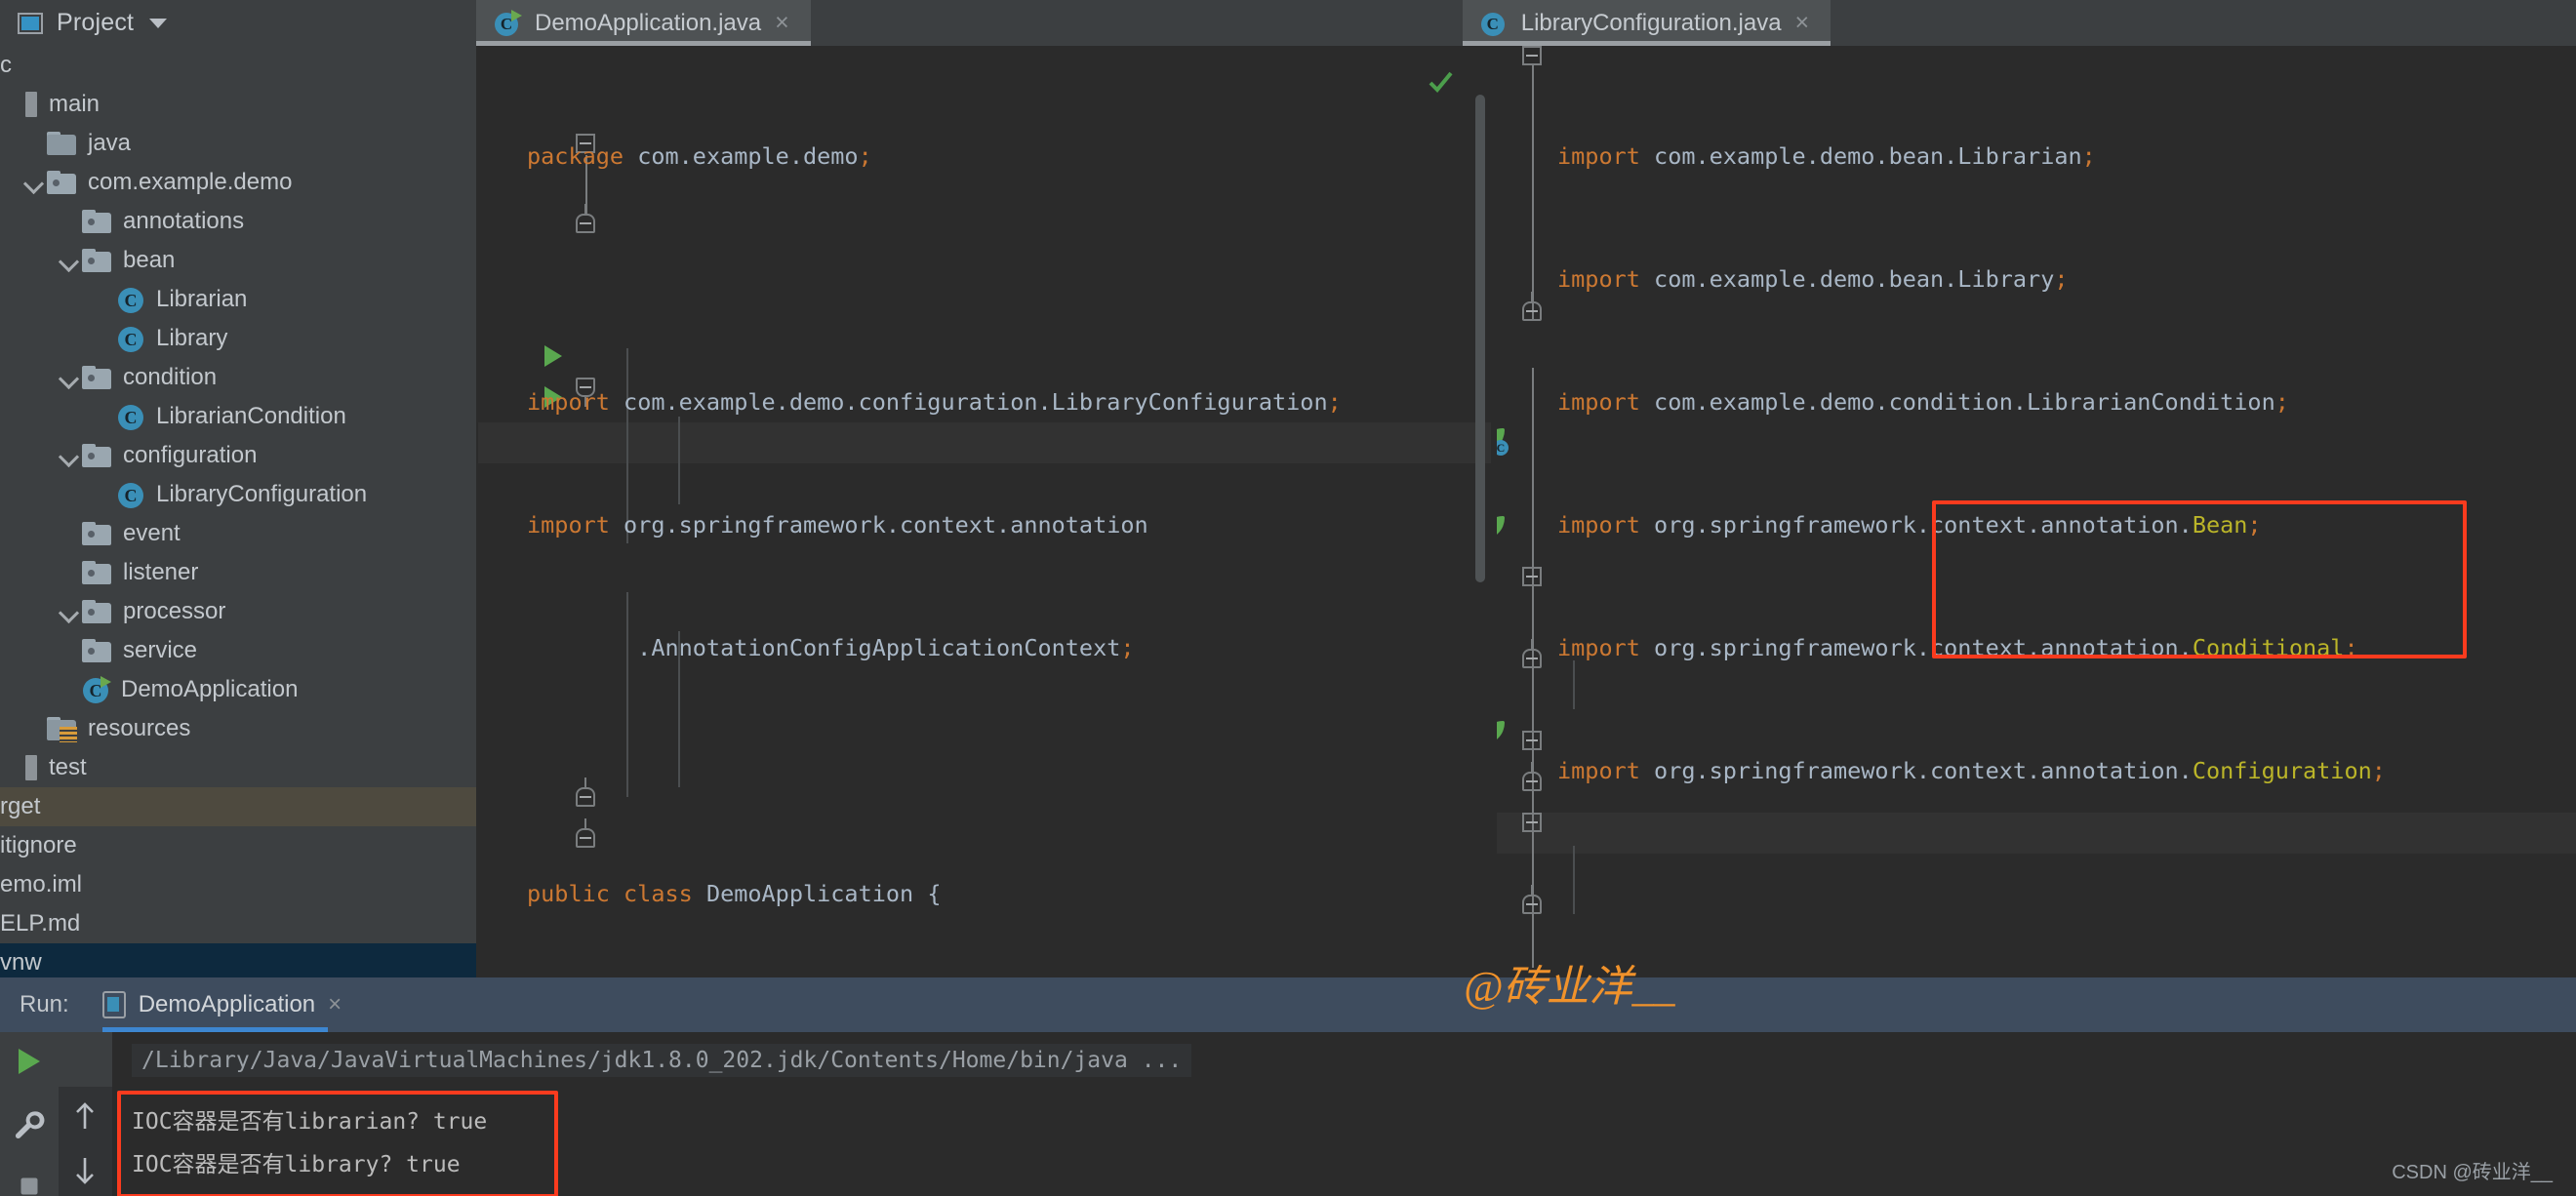  What do you see at coordinates (238, 806) in the screenshot?
I see `tree-item-rget: rget` at bounding box center [238, 806].